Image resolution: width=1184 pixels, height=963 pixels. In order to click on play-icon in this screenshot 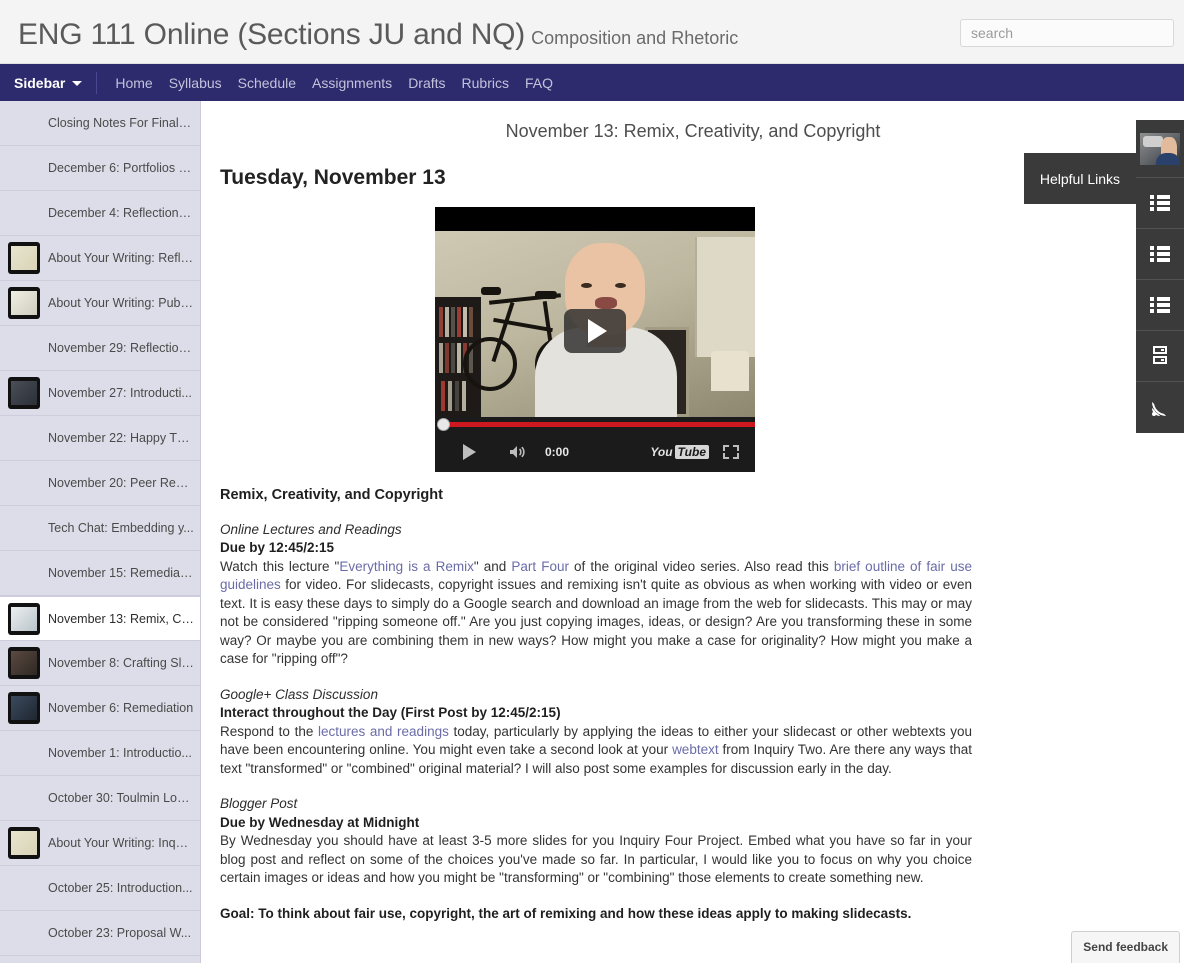, I will do `click(597, 331)`.